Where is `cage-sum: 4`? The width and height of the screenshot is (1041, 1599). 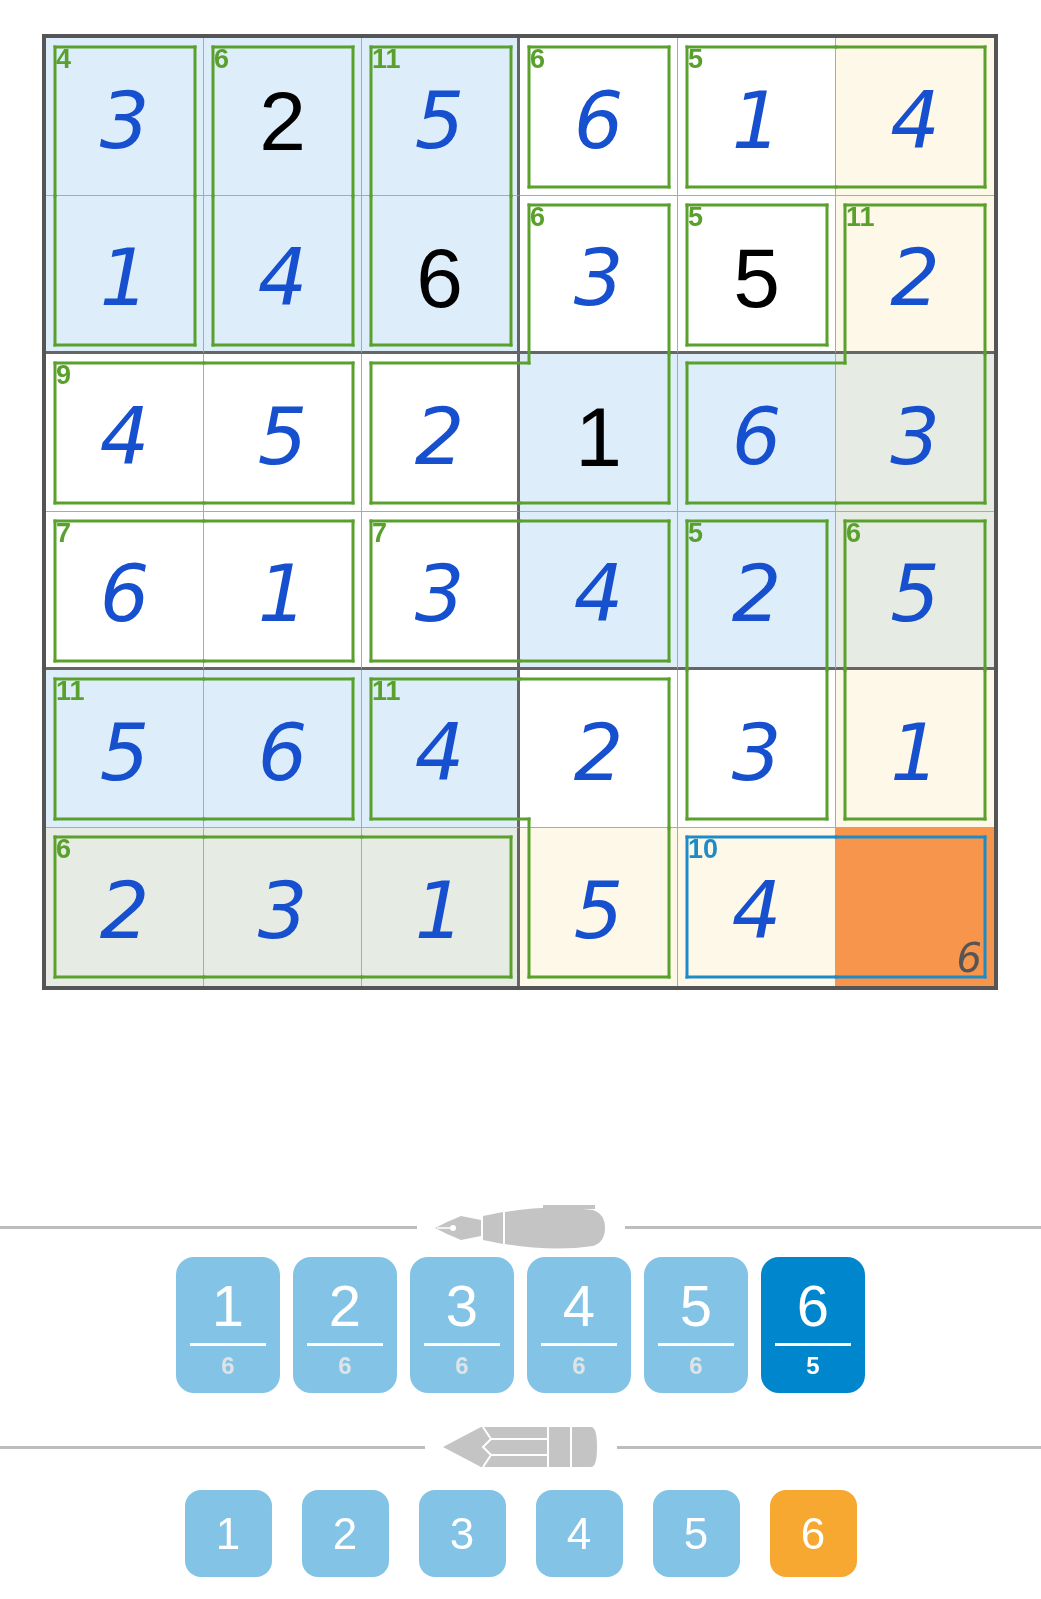
cage-sum: 4 is located at coordinates (64, 59).